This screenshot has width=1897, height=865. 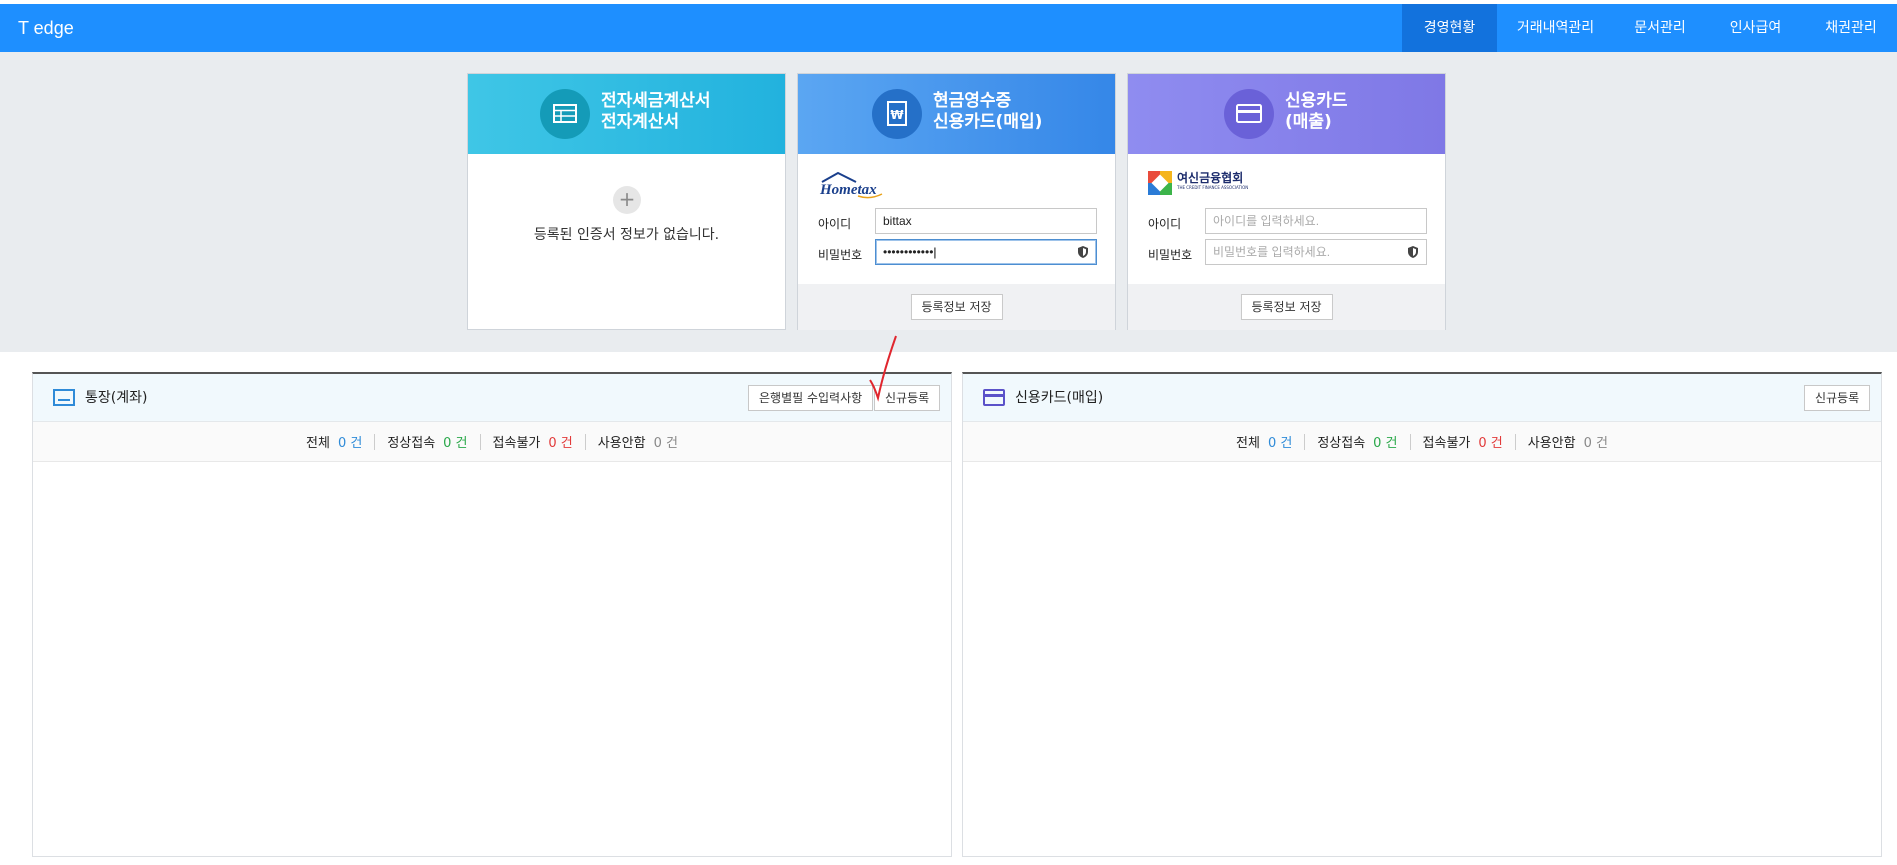 What do you see at coordinates (1449, 28) in the screenshot?
I see `nav-item-management-status: 경영현황` at bounding box center [1449, 28].